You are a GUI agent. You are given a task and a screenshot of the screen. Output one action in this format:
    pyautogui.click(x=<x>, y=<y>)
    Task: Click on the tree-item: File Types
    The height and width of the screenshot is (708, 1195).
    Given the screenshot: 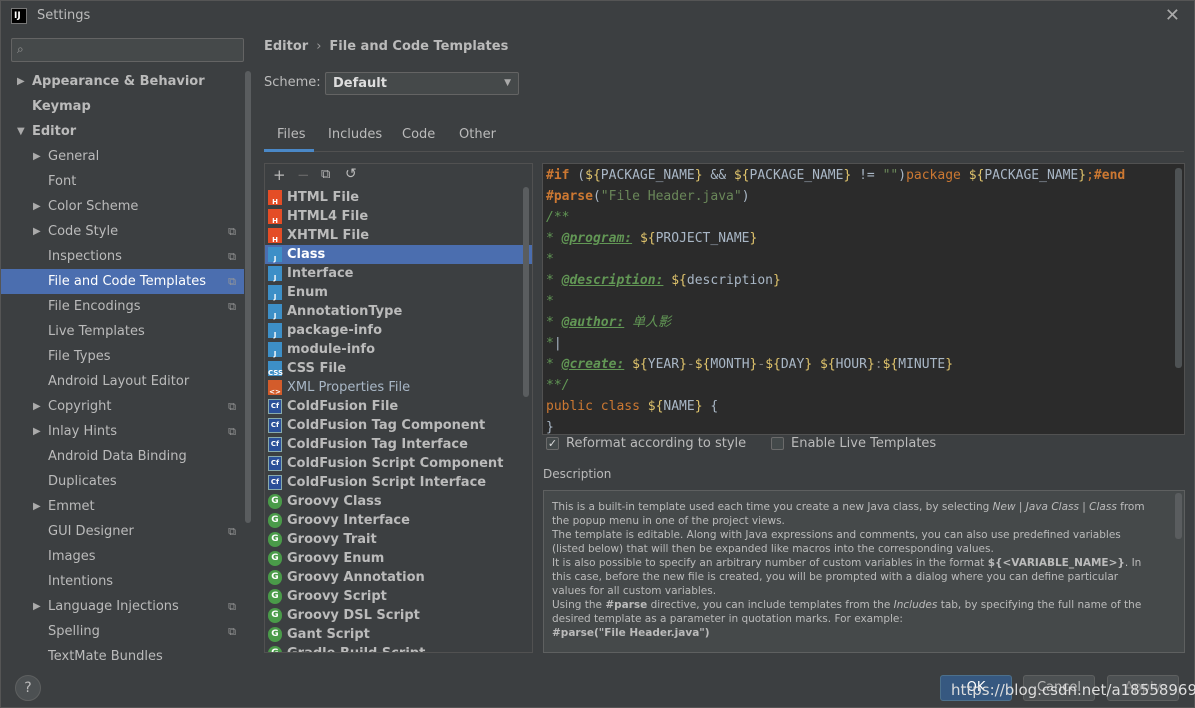 What is the action you would take?
    pyautogui.click(x=122, y=356)
    